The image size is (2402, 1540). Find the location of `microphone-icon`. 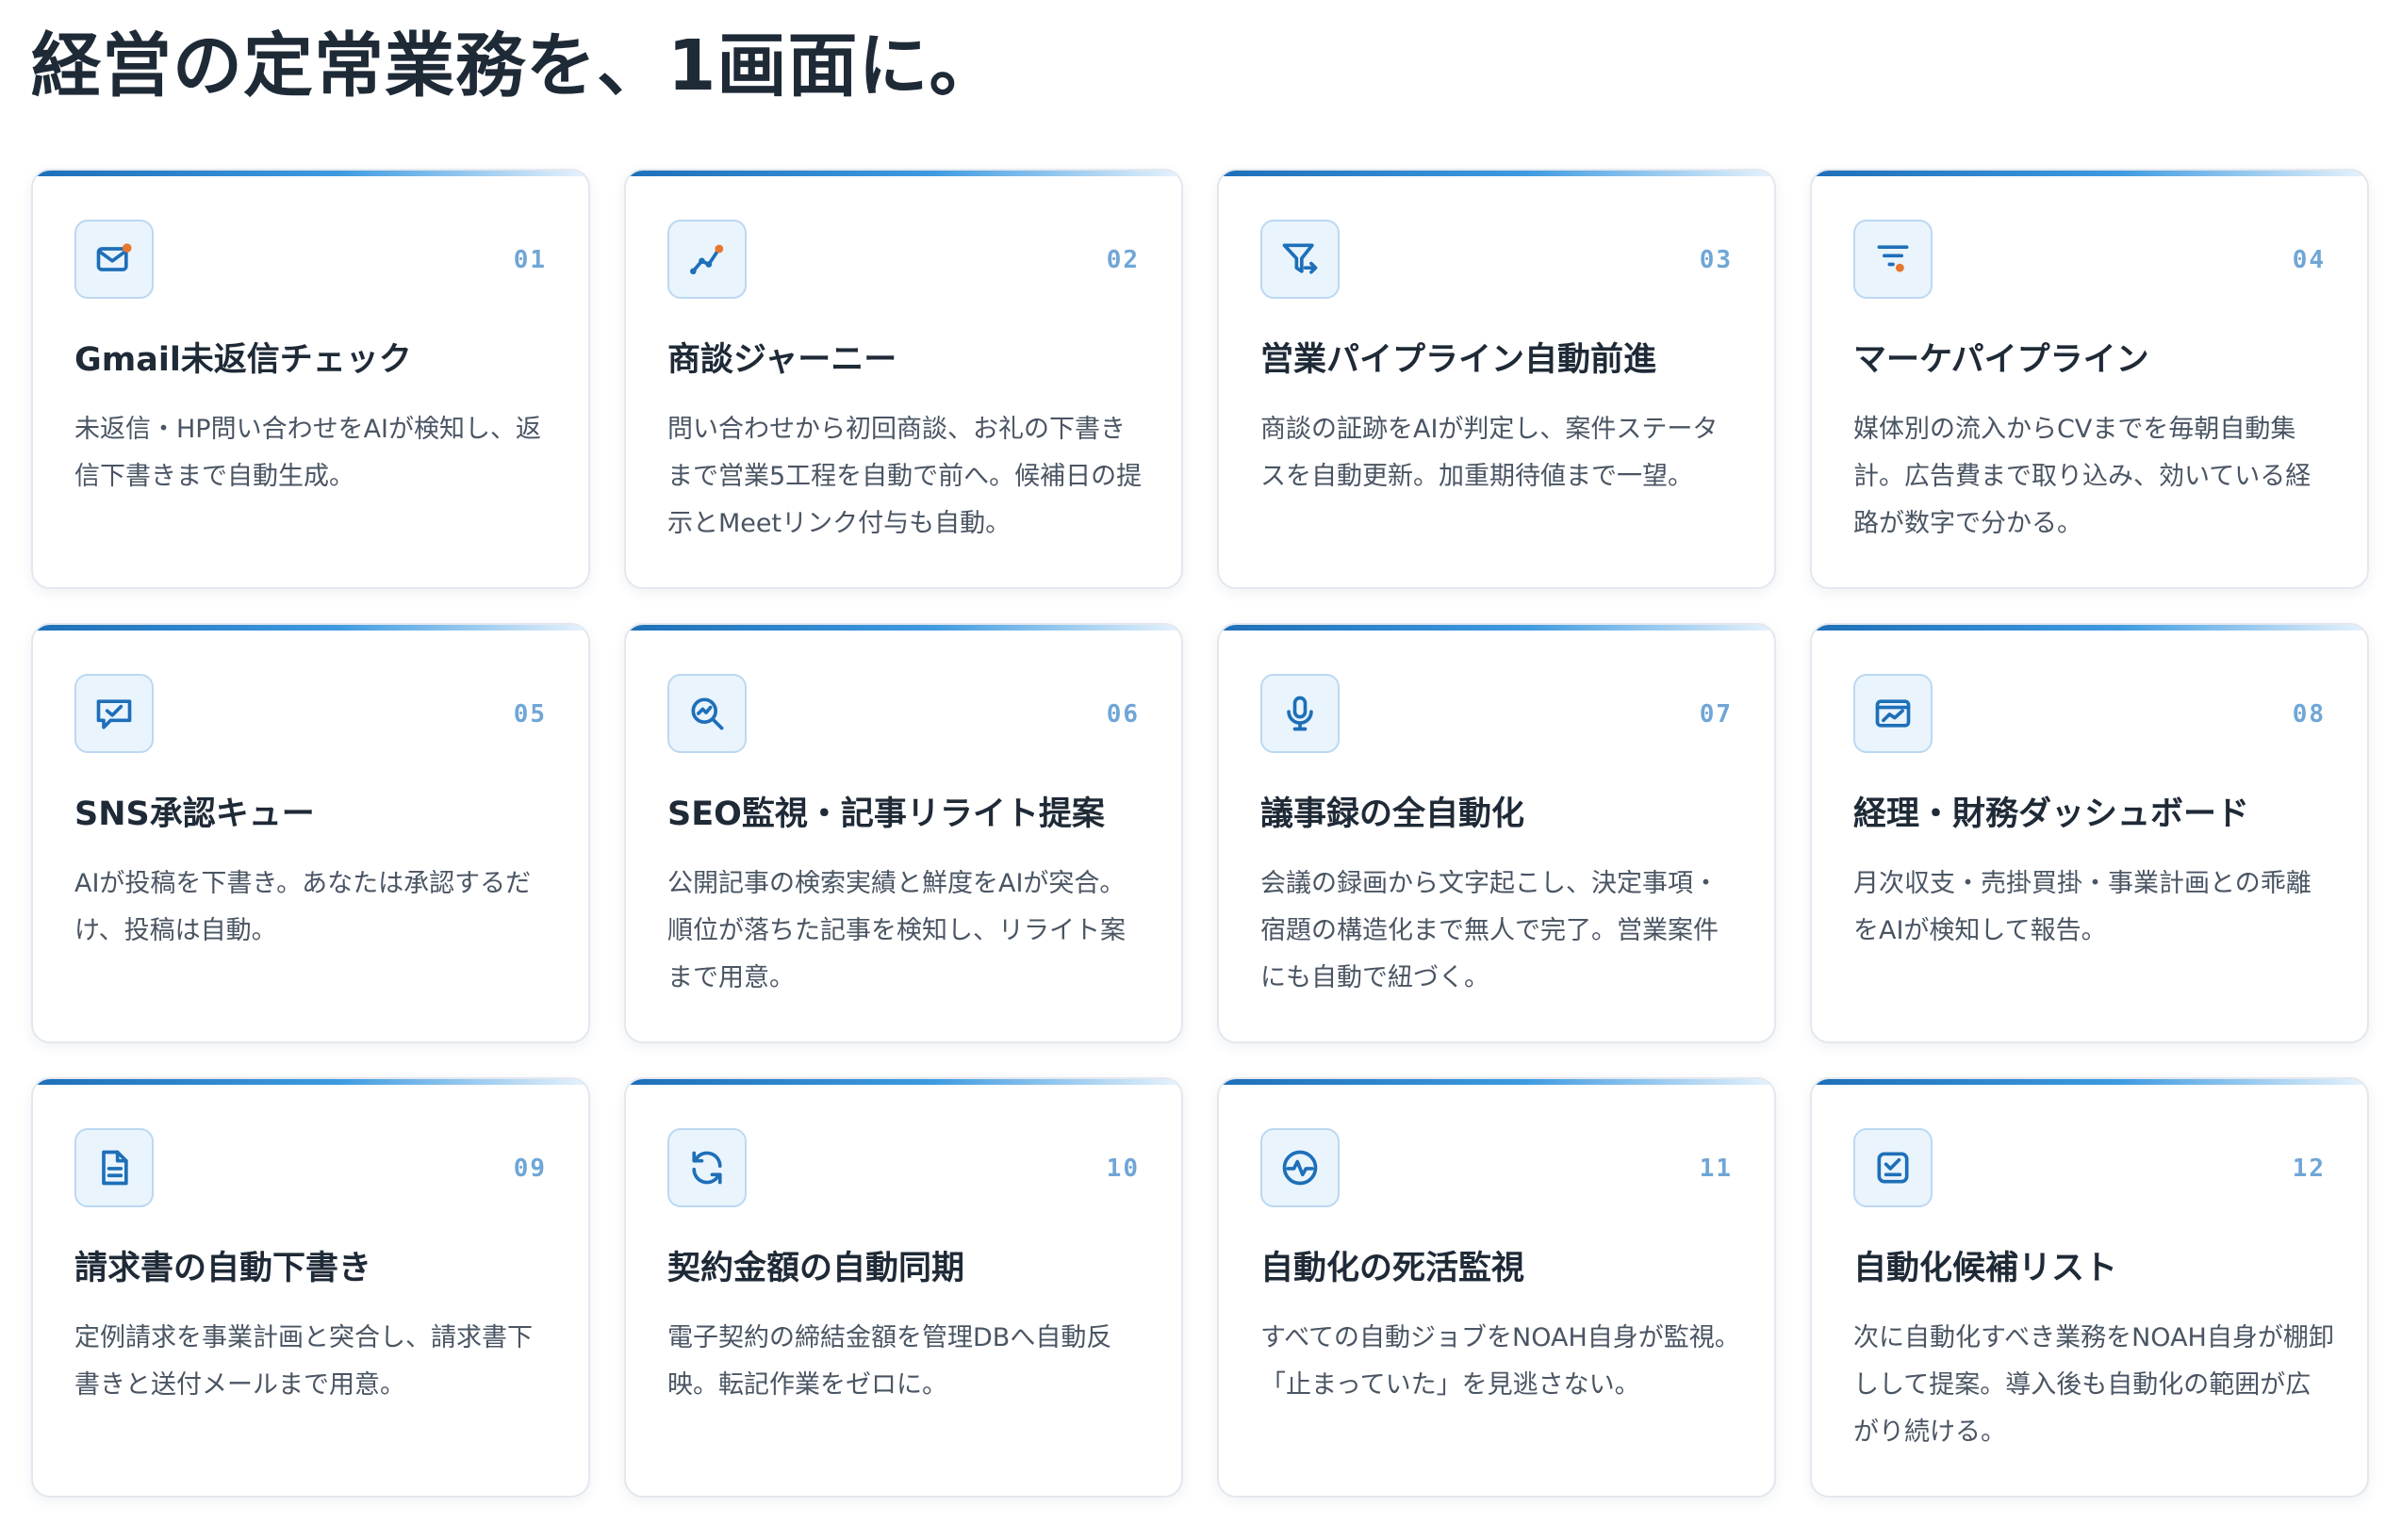

microphone-icon is located at coordinates (1300, 713).